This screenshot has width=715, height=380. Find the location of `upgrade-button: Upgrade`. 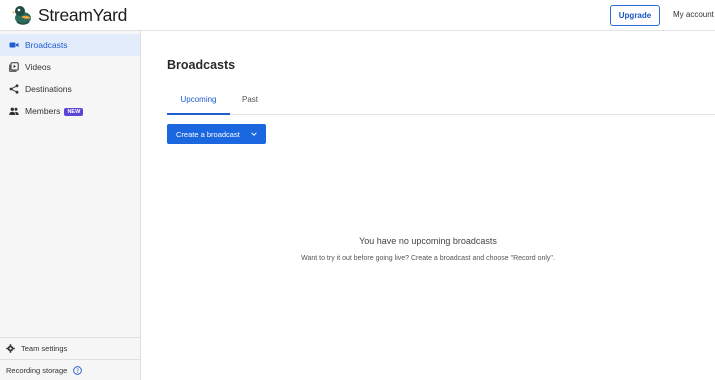

upgrade-button: Upgrade is located at coordinates (635, 15).